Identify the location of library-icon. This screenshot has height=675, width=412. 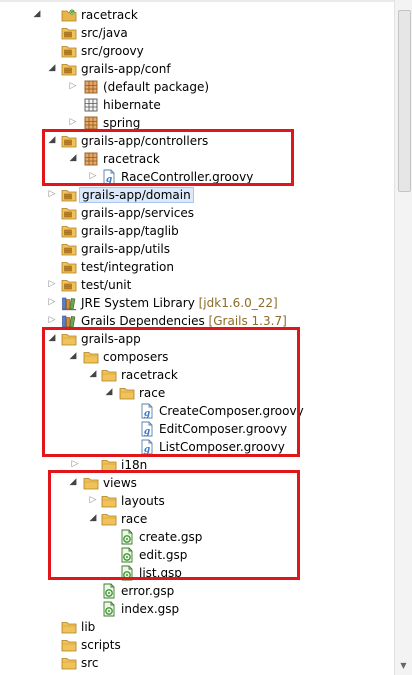
(69, 321).